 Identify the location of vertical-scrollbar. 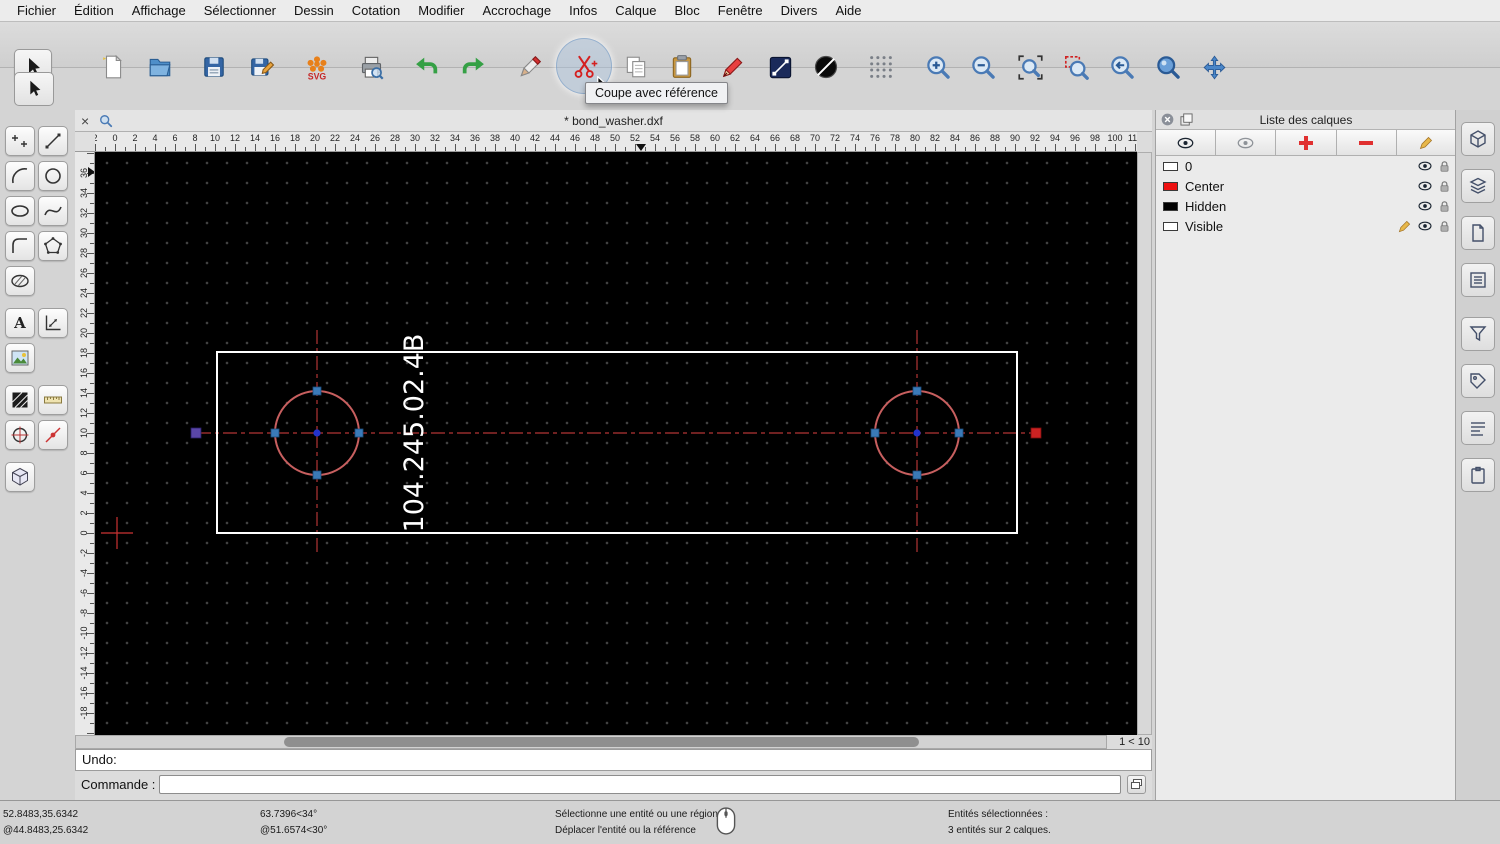
(1144, 443).